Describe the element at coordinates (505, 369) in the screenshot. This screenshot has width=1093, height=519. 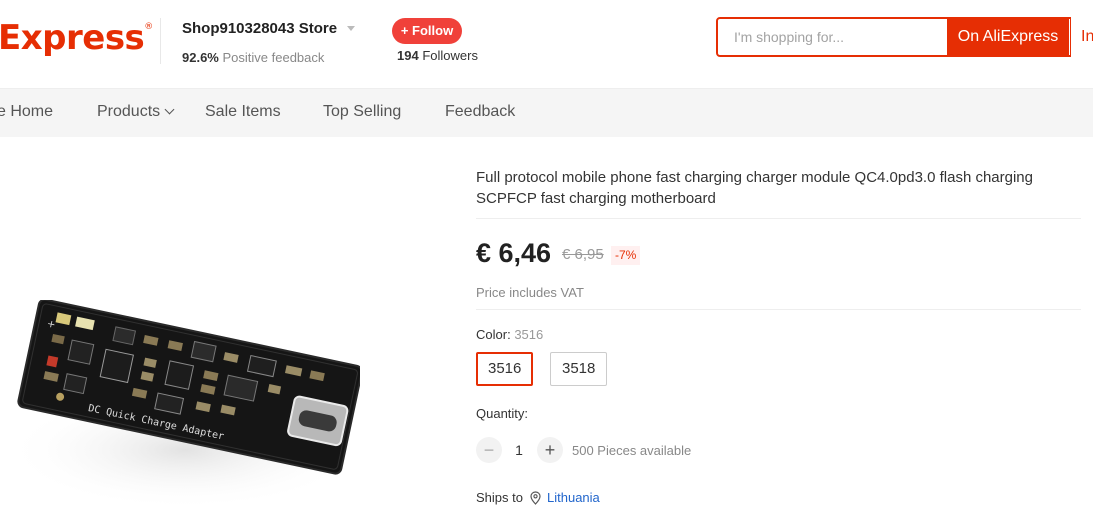
I see `color-option-3516: 3516` at that location.